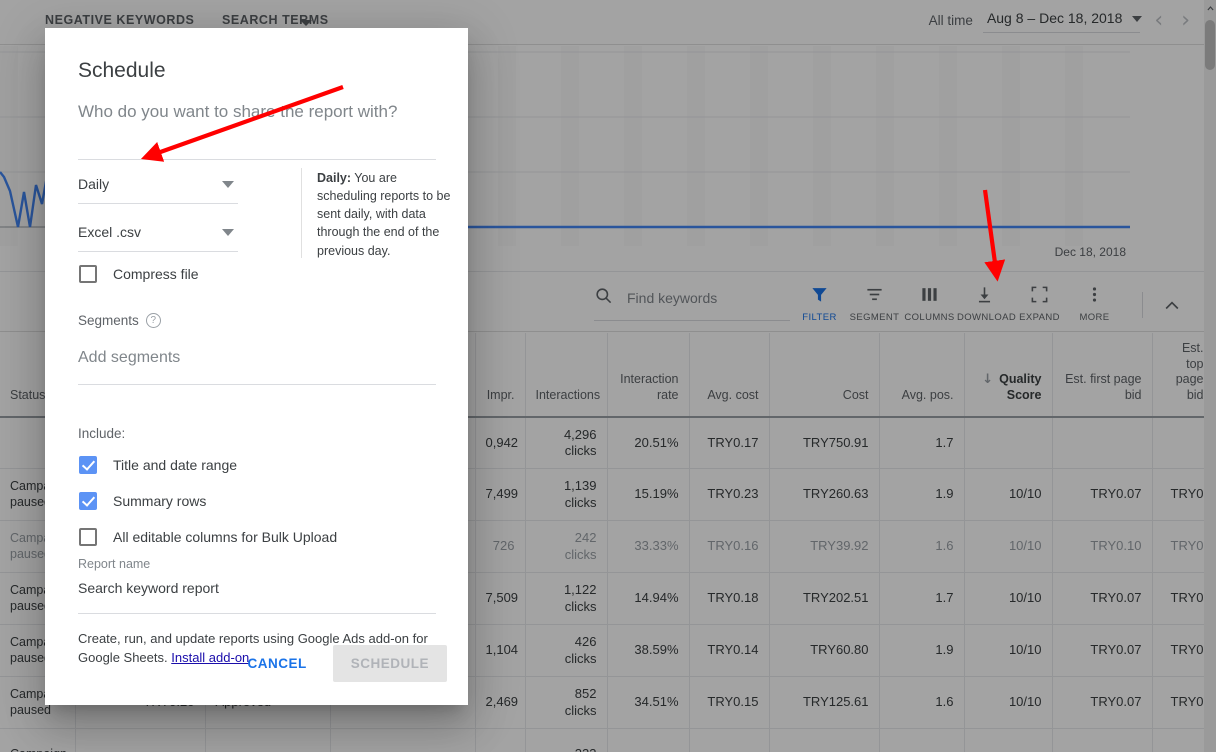 This screenshot has height=752, width=1216. Describe the element at coordinates (88, 537) in the screenshot. I see `include-bulk-columns-checkbox` at that location.